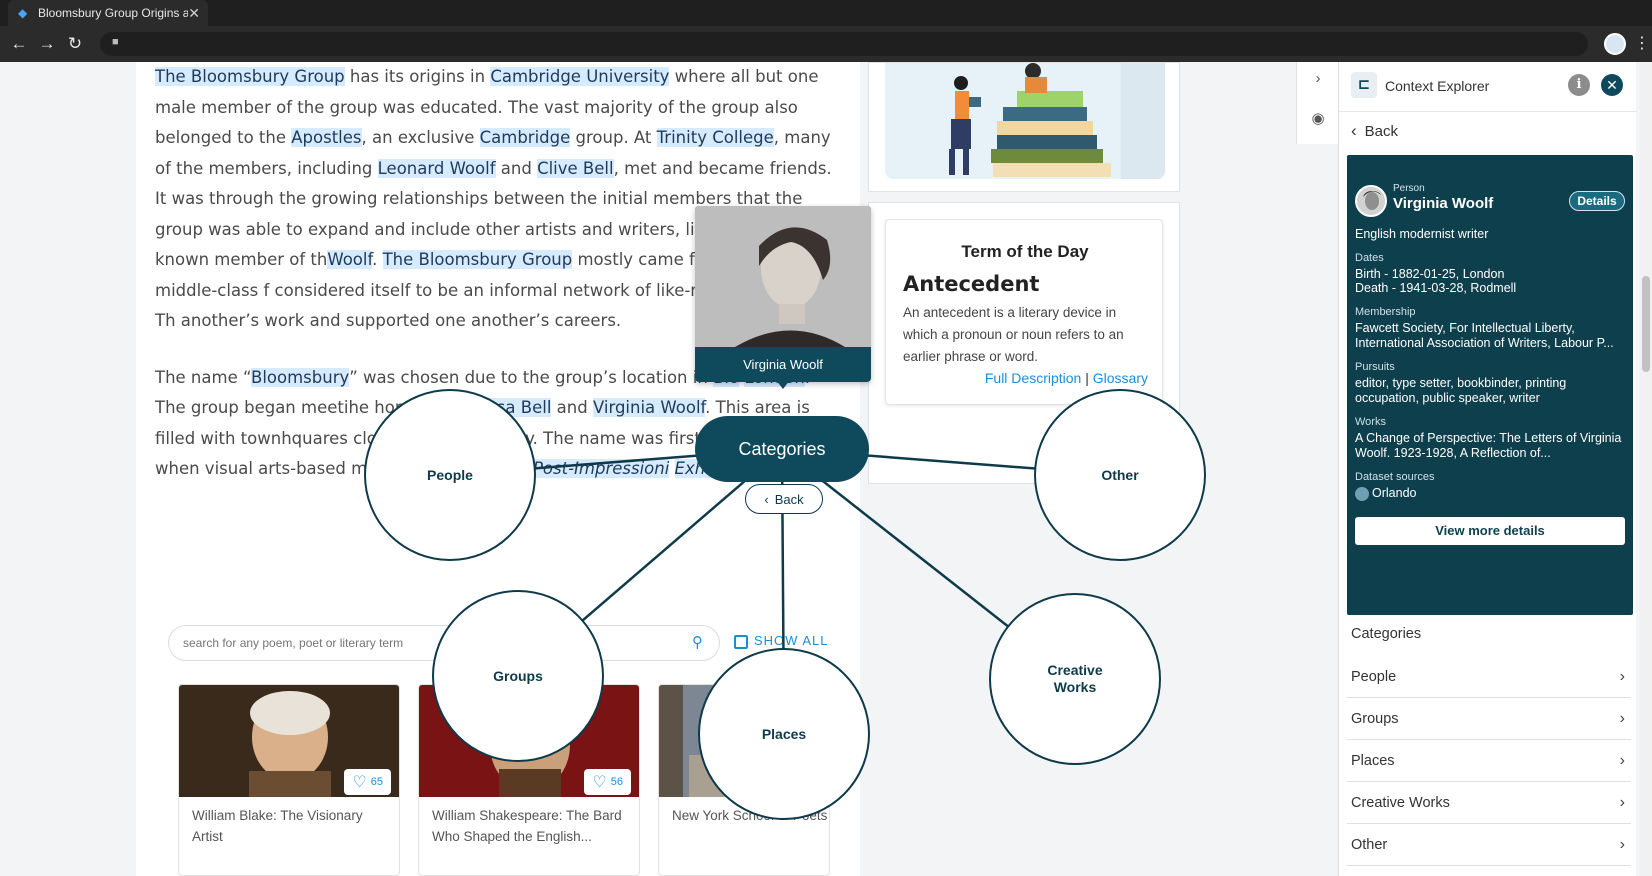 The width and height of the screenshot is (1652, 876). Describe the element at coordinates (326, 137) in the screenshot. I see `context-entity-highlight: Apostles` at that location.